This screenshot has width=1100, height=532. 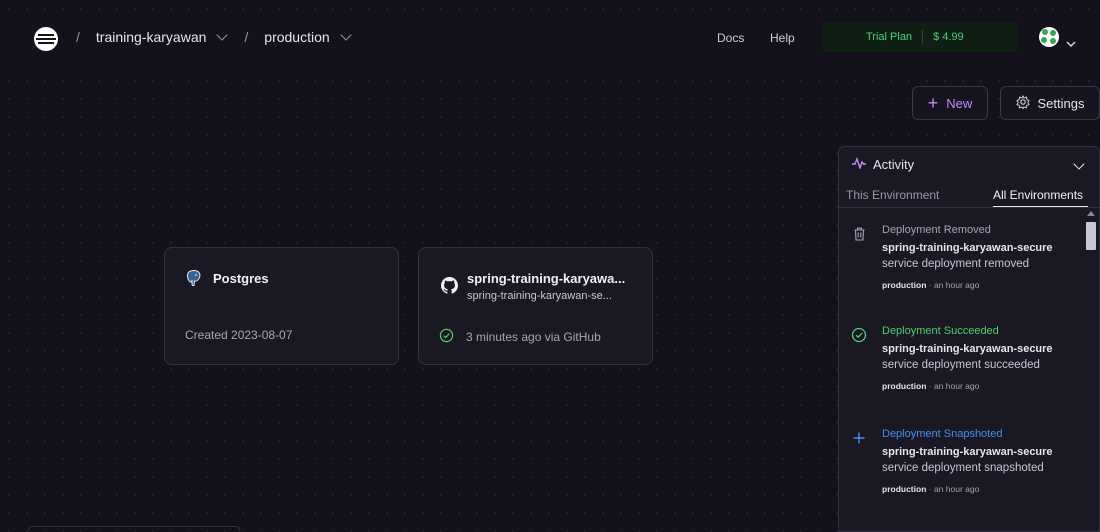 I want to click on new-button: + New, so click(x=950, y=103).